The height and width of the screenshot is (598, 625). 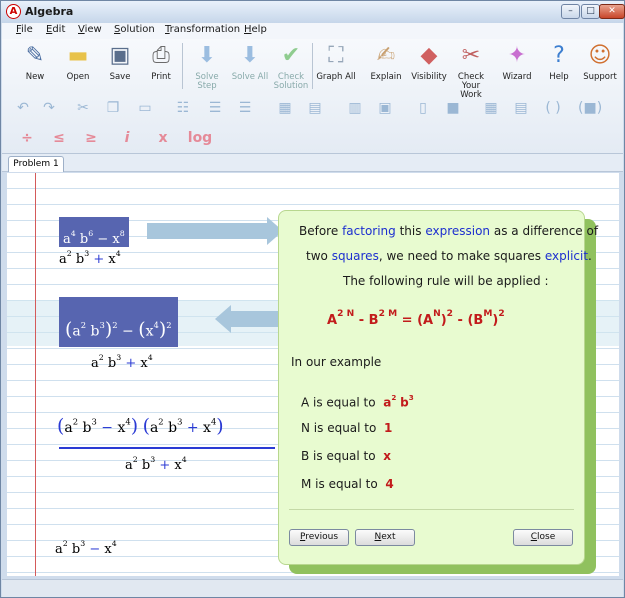 What do you see at coordinates (312, 163) in the screenshot?
I see `tab-strip: Problem 1` at bounding box center [312, 163].